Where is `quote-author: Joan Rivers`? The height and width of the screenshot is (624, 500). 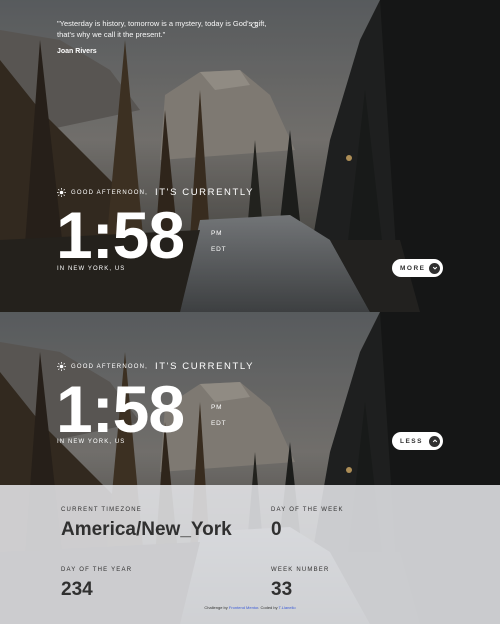 quote-author: Joan Rivers is located at coordinates (77, 51).